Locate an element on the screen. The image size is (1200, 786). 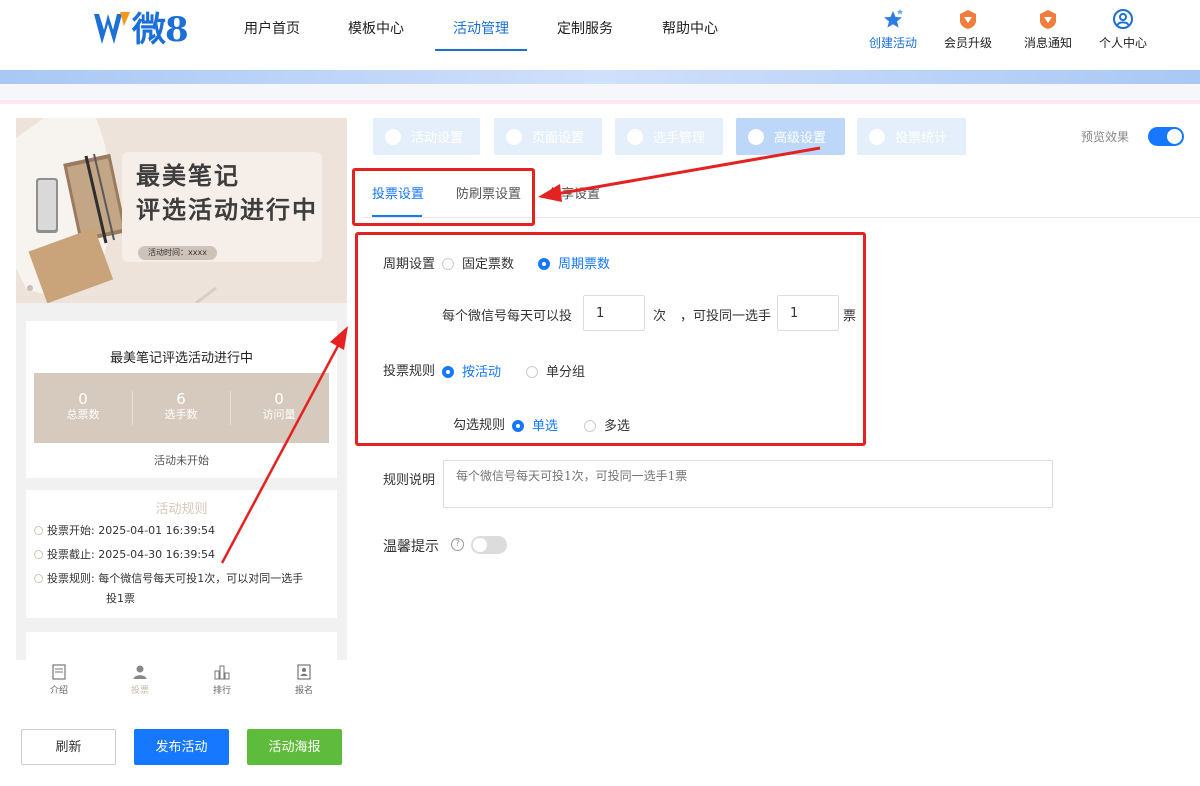
preview-extra-card is located at coordinates (181, 646).